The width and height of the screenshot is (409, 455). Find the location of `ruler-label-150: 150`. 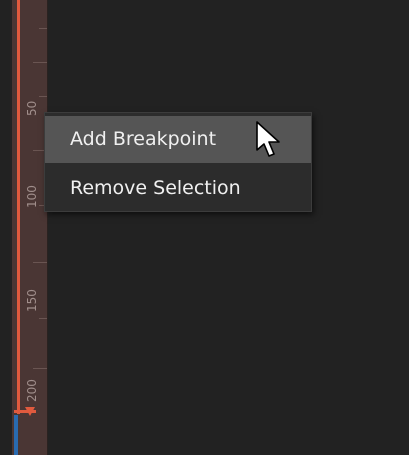

ruler-label-150: 150 is located at coordinates (32, 300).